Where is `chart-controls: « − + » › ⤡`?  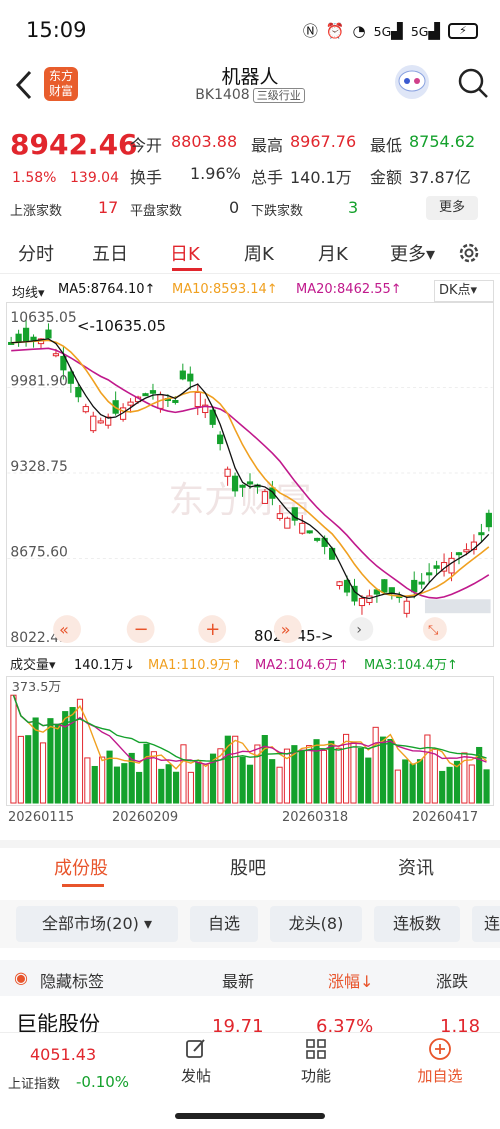
chart-controls: « − + » › ⤡ is located at coordinates (250, 629).